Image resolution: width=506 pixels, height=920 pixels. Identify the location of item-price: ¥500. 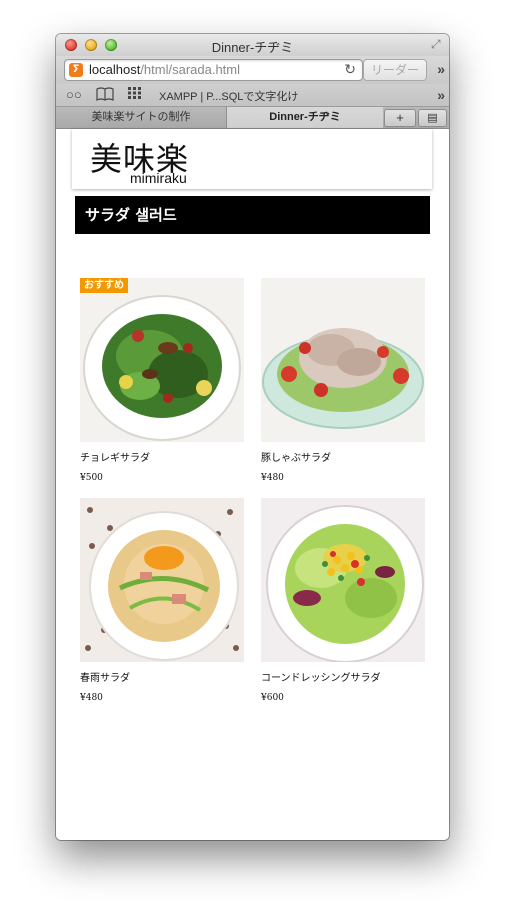
(91, 478).